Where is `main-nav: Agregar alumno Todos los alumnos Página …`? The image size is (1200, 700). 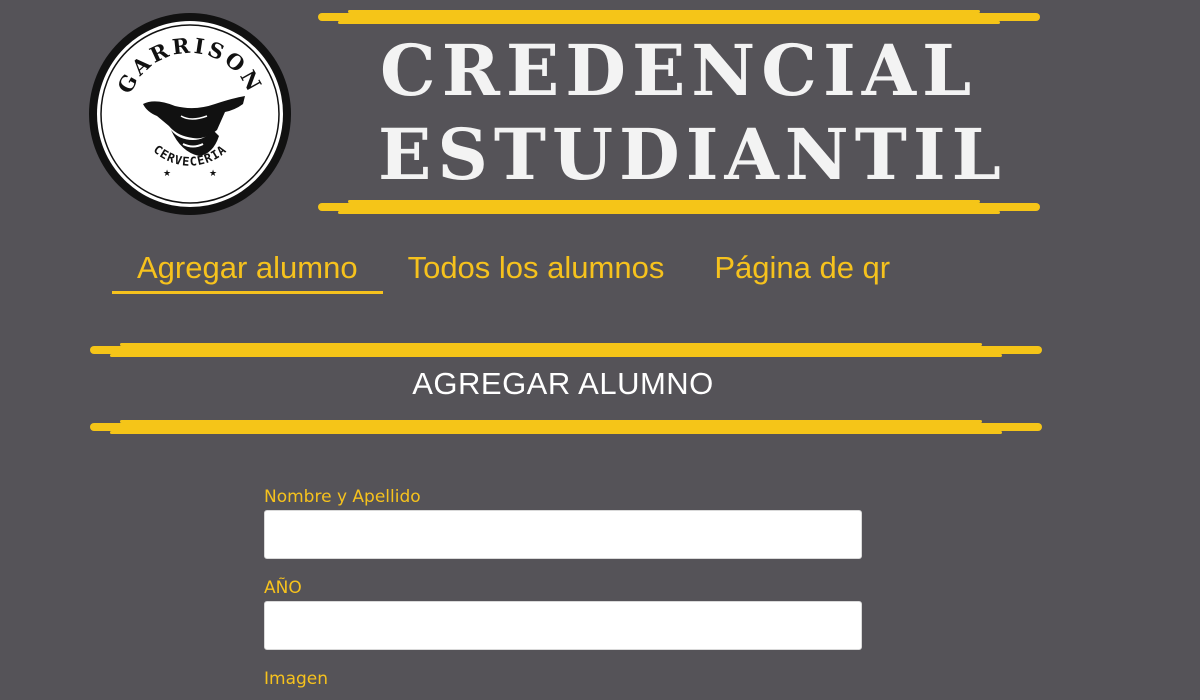 main-nav: Agregar alumno Todos los alumnos Página … is located at coordinates (513, 274).